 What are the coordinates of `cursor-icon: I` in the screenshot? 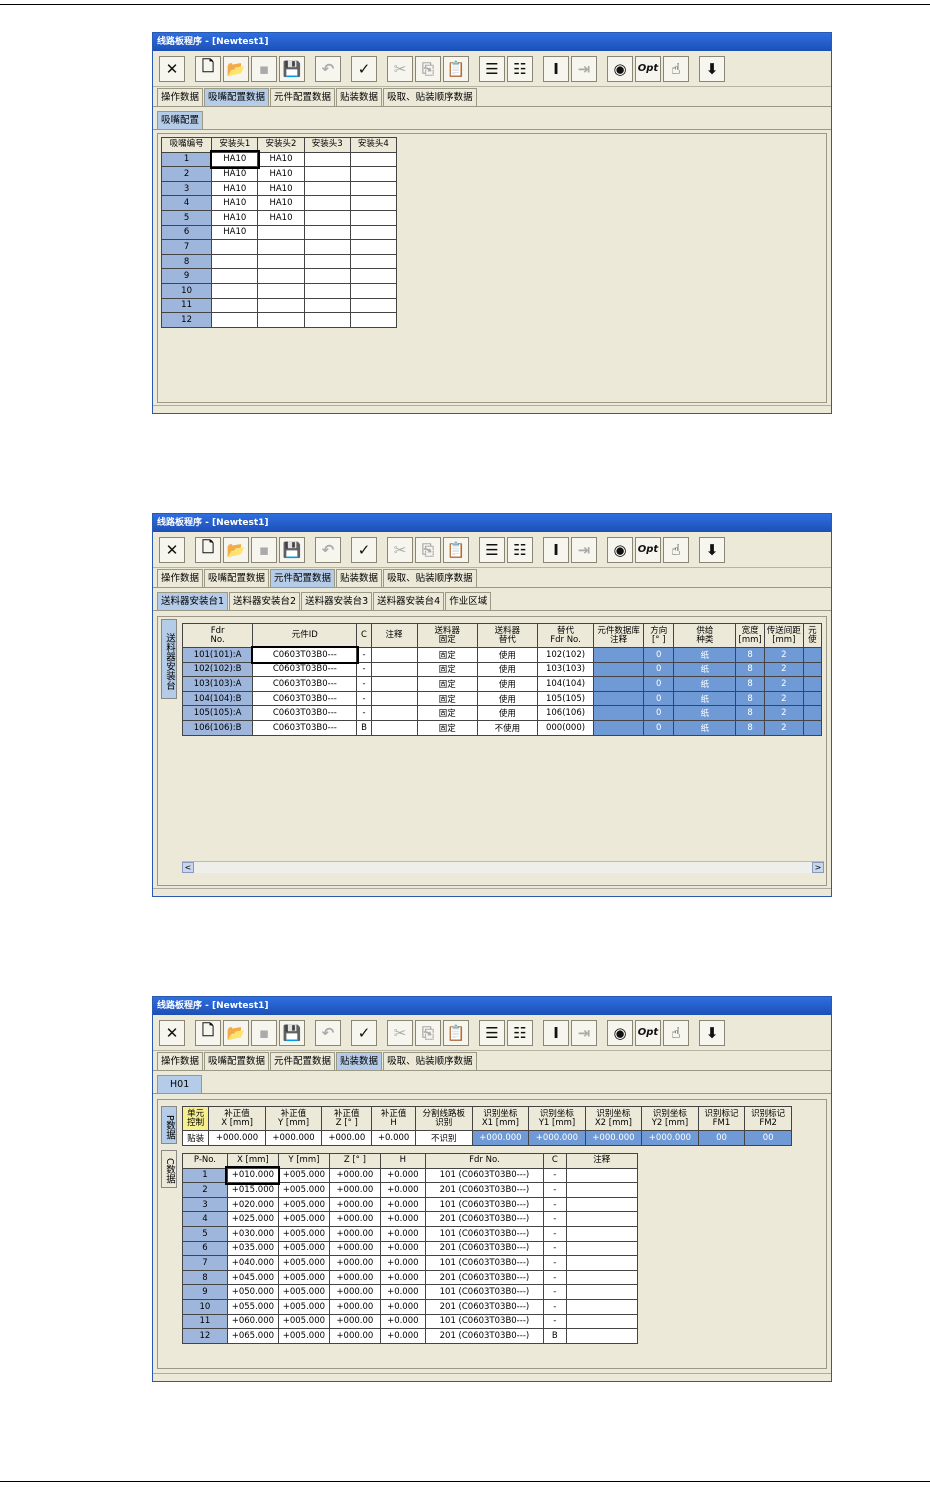 It's located at (556, 68).